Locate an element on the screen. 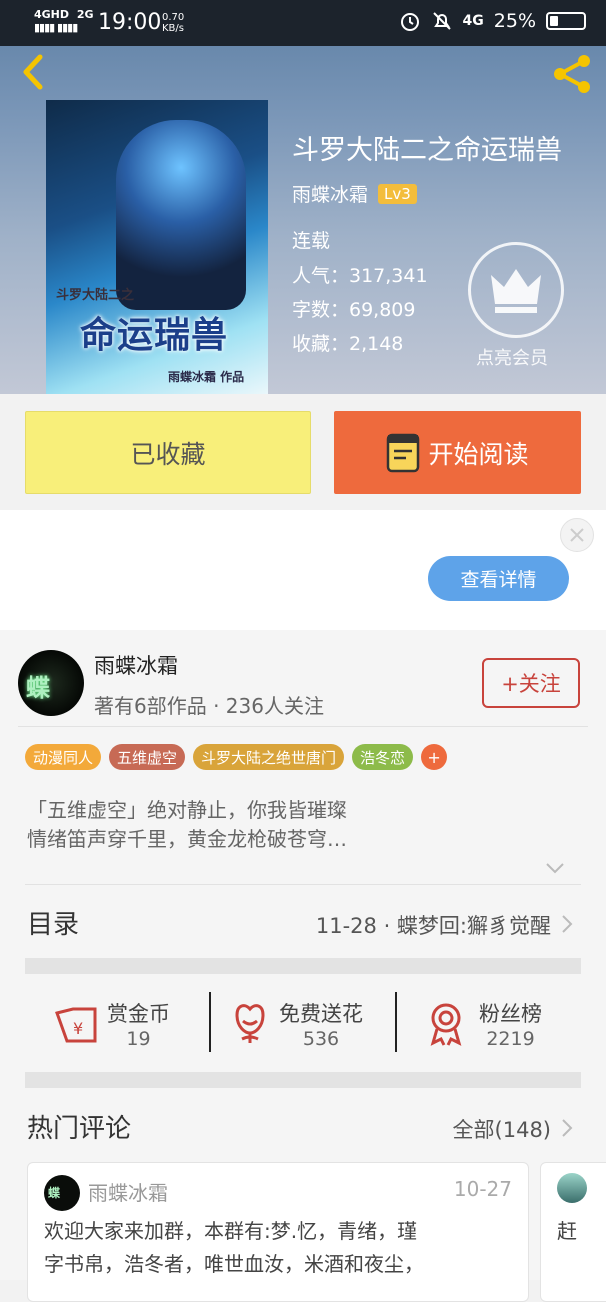 This screenshot has width=606, height=1302. toc-latest-chapter: 11-28 · 蝶梦回:獬豸觉醒 is located at coordinates (433, 926).